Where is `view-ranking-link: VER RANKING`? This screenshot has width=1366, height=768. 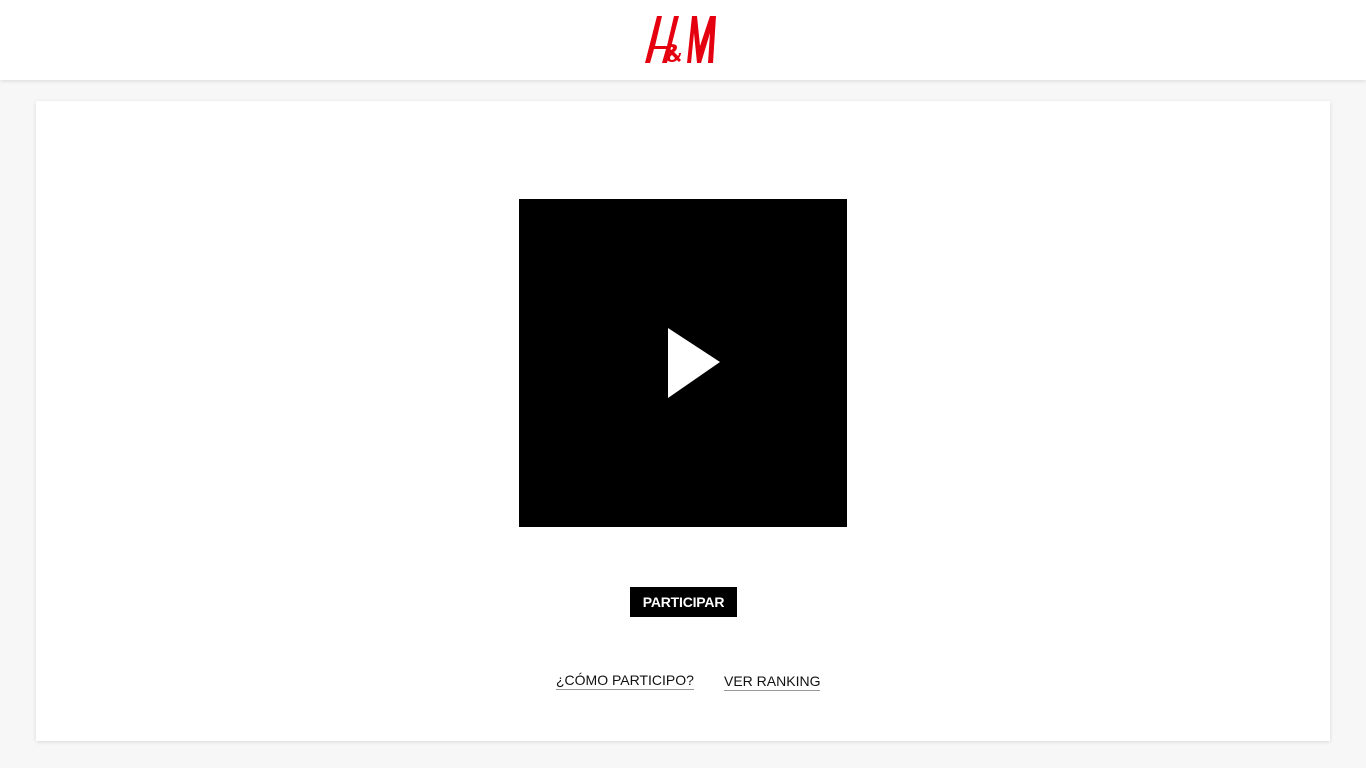 view-ranking-link: VER RANKING is located at coordinates (772, 682).